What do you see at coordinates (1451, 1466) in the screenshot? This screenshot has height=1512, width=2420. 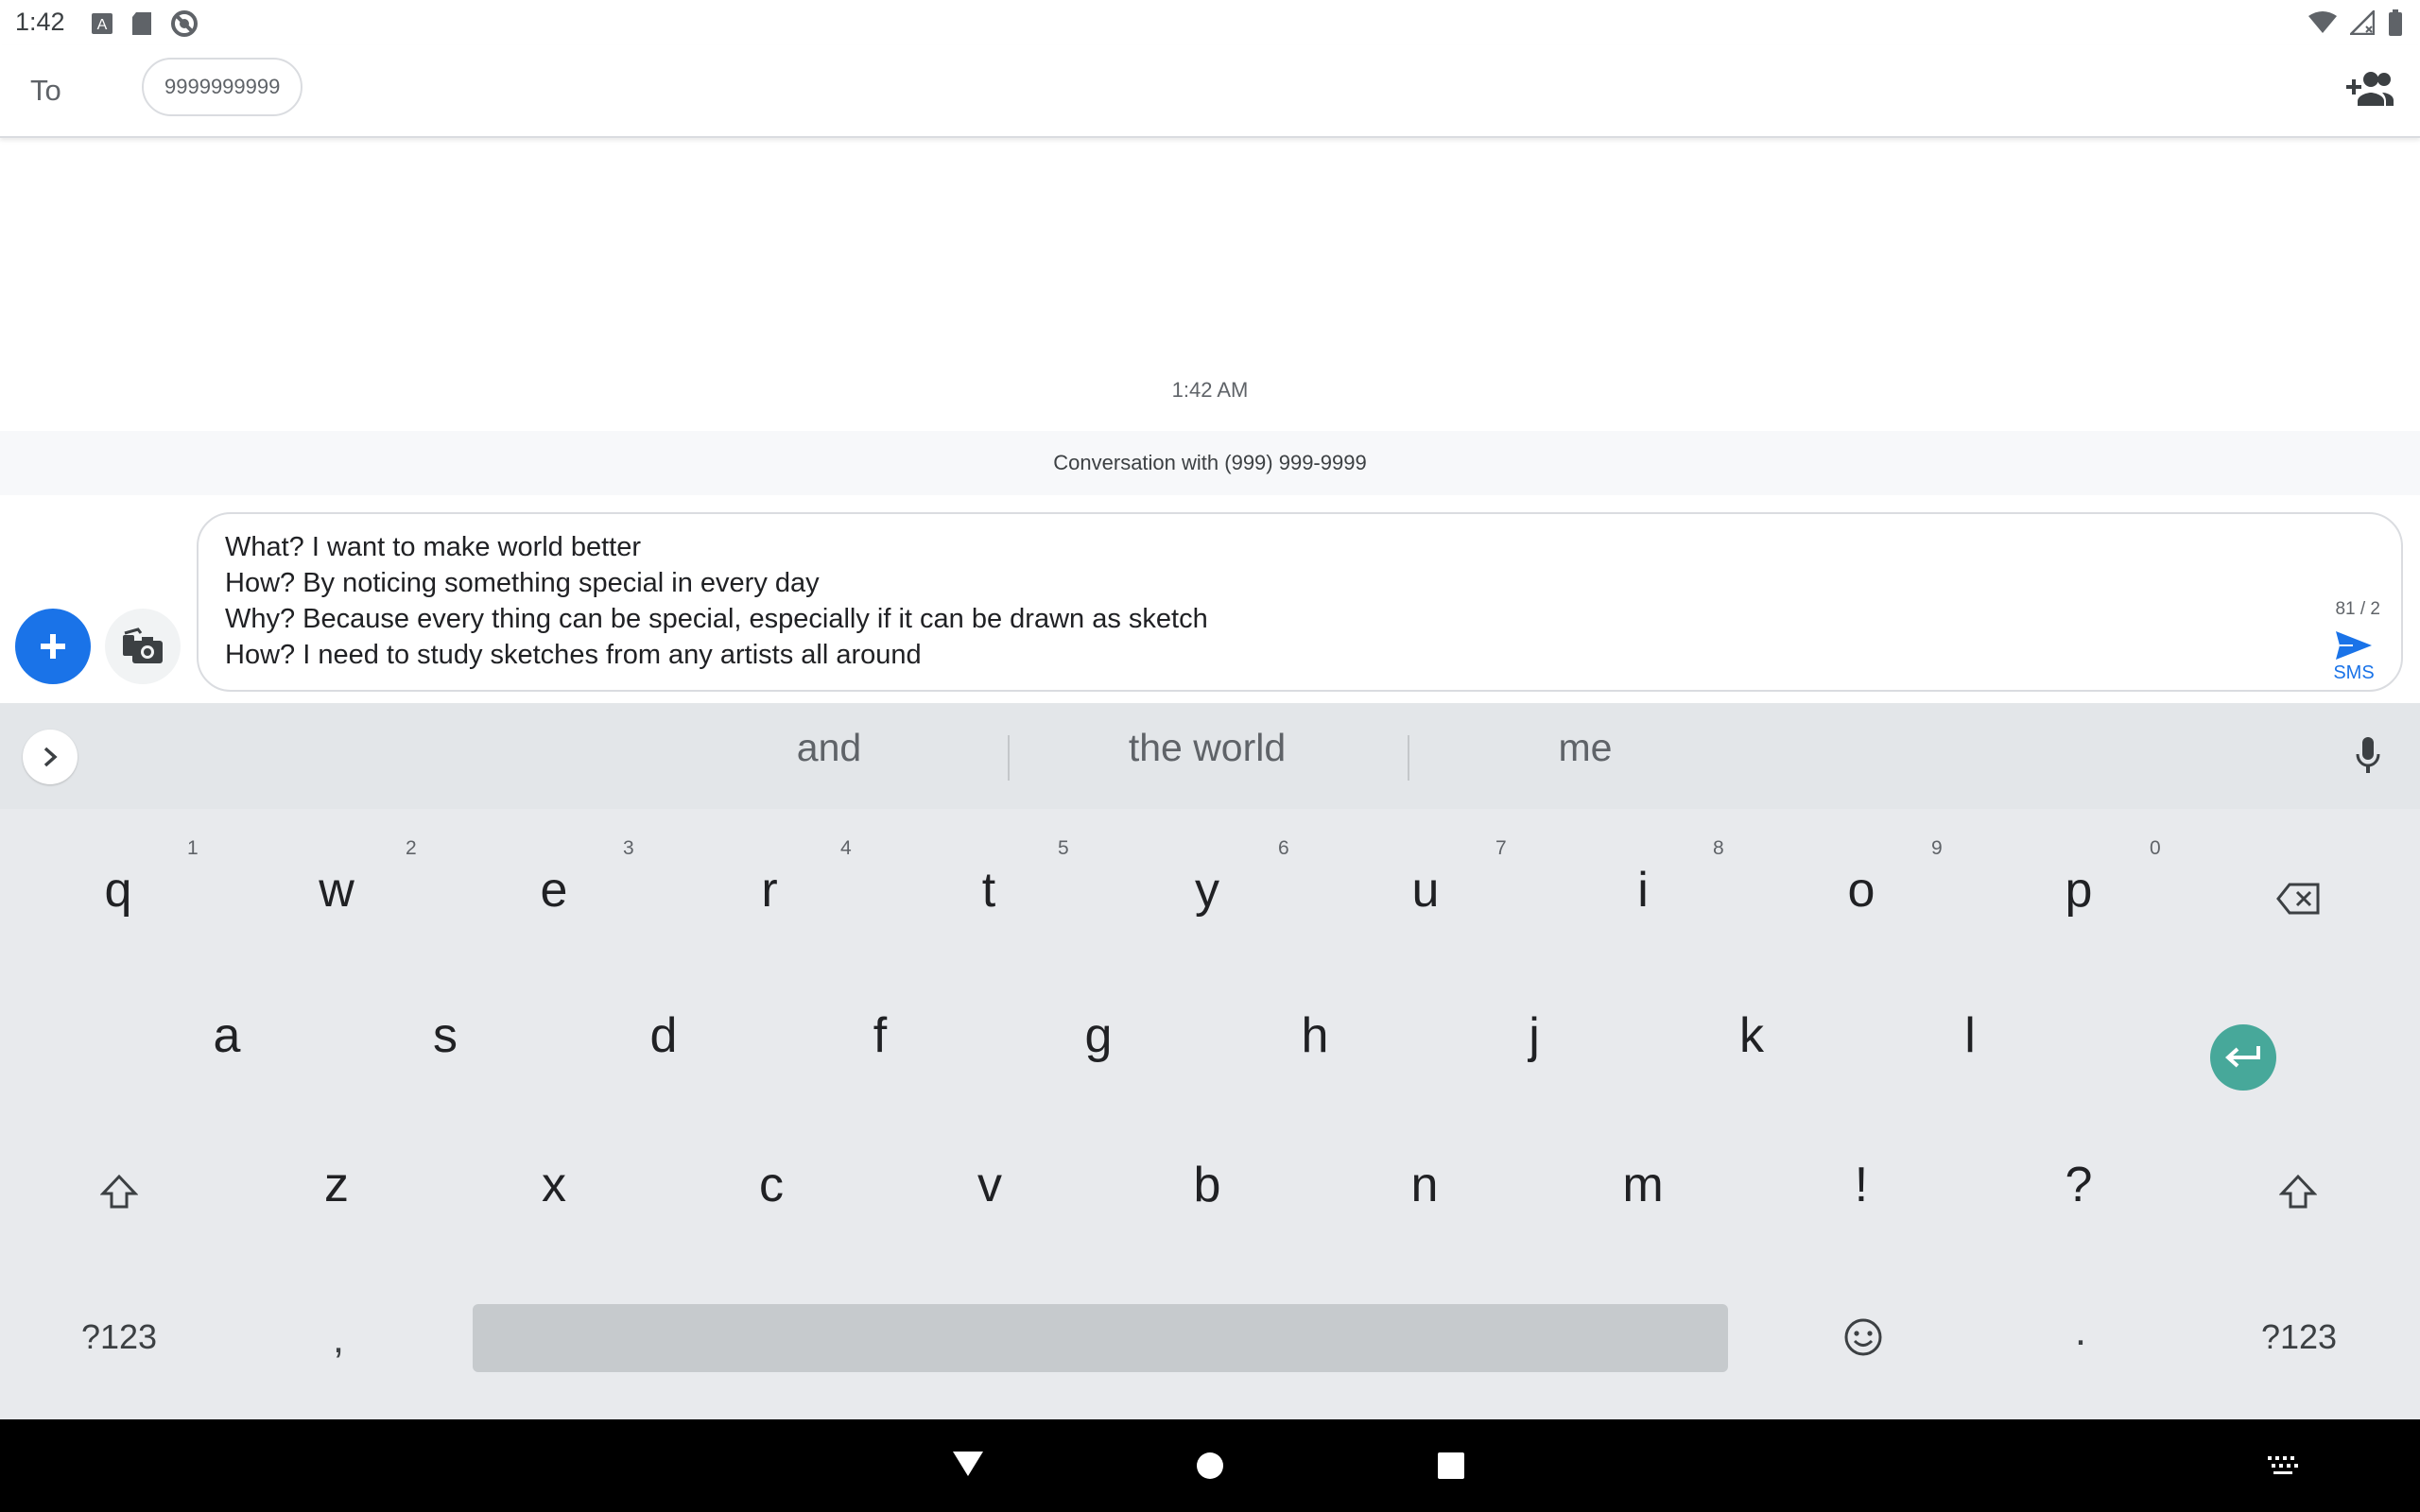 I see `recents-icon` at bounding box center [1451, 1466].